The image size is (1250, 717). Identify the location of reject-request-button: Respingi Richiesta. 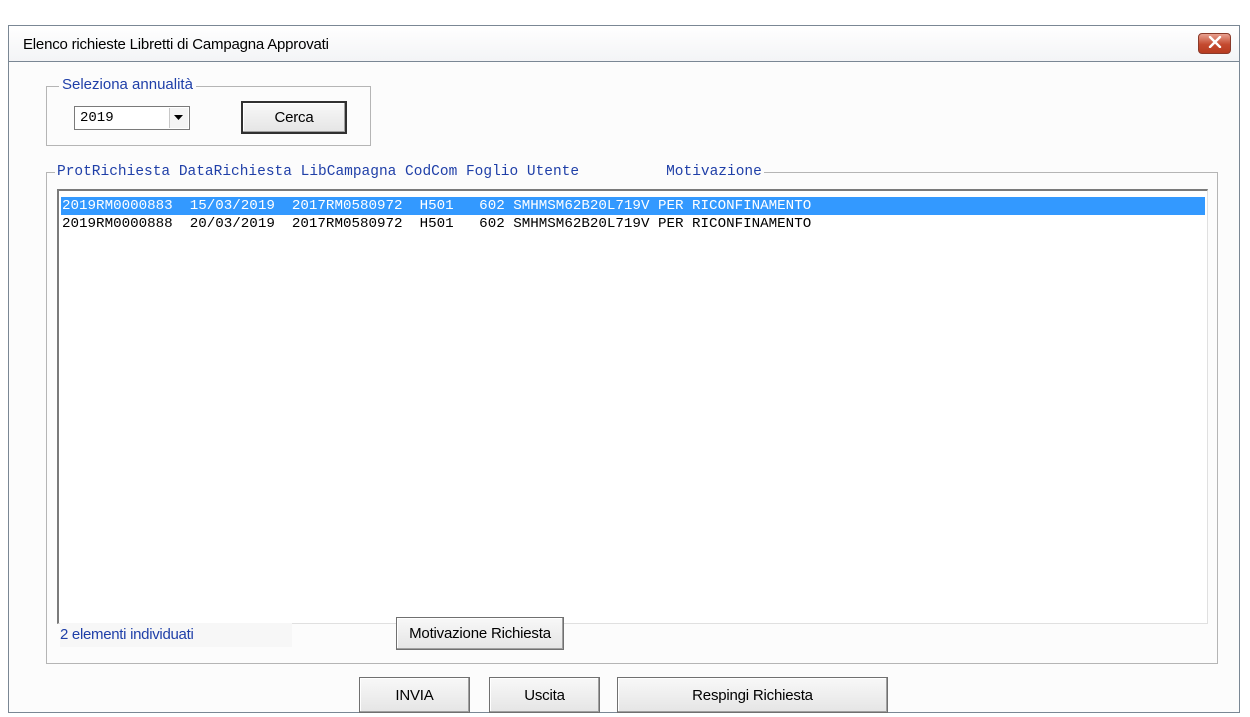
(752, 695).